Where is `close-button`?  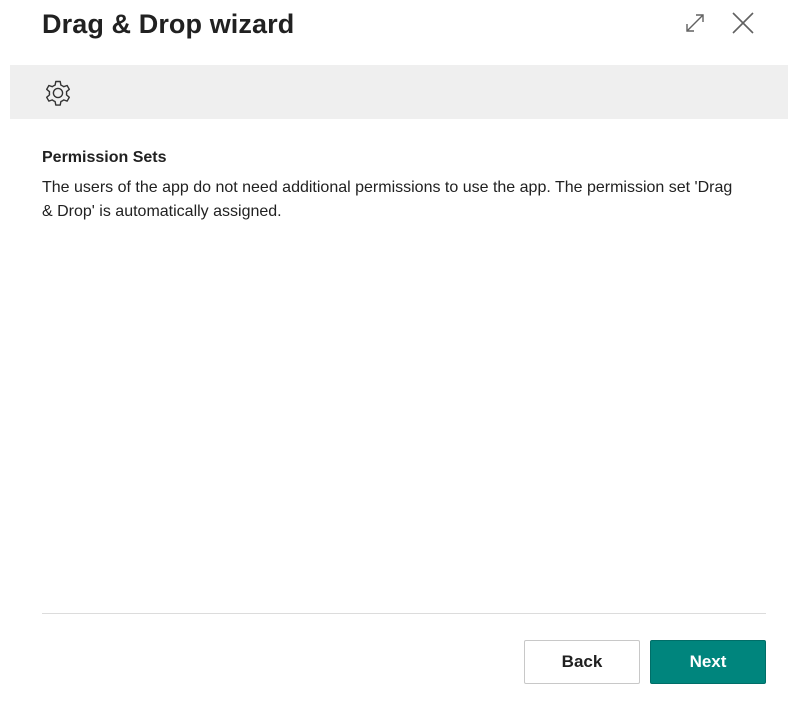 close-button is located at coordinates (743, 23).